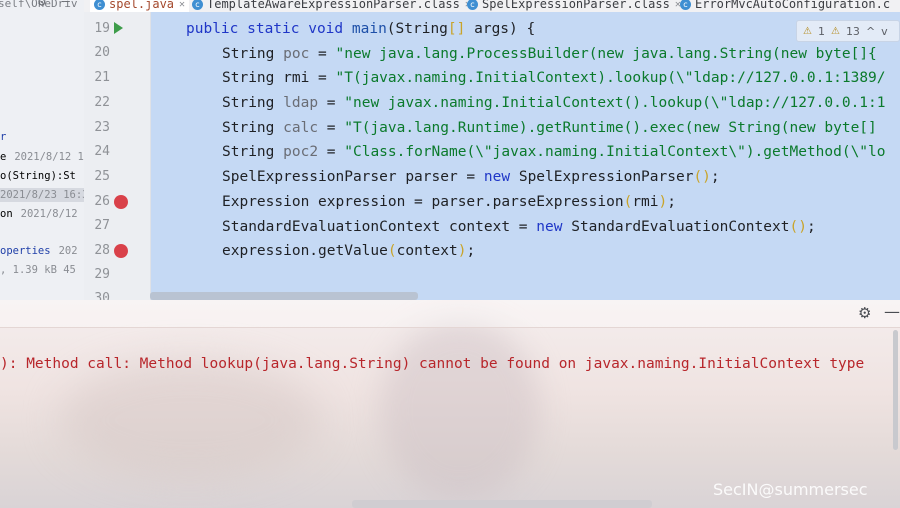 Image resolution: width=900 pixels, height=508 pixels. Describe the element at coordinates (417, 29) in the screenshot. I see `code-token: (String` at that location.